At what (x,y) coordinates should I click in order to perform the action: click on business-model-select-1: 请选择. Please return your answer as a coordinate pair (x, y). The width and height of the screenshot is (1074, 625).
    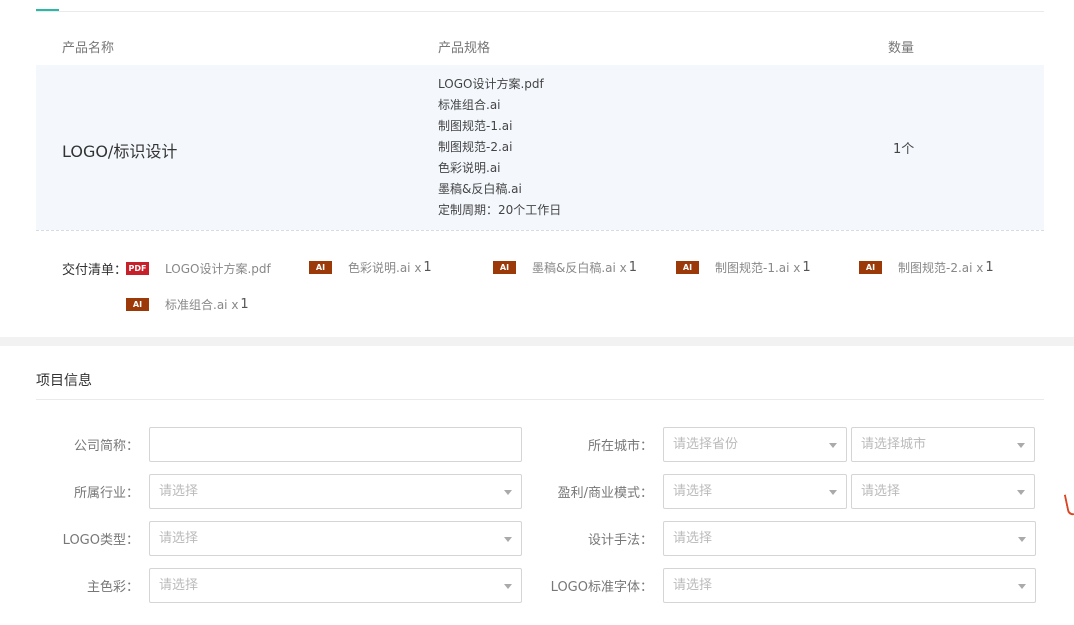
    Looking at the image, I should click on (755, 491).